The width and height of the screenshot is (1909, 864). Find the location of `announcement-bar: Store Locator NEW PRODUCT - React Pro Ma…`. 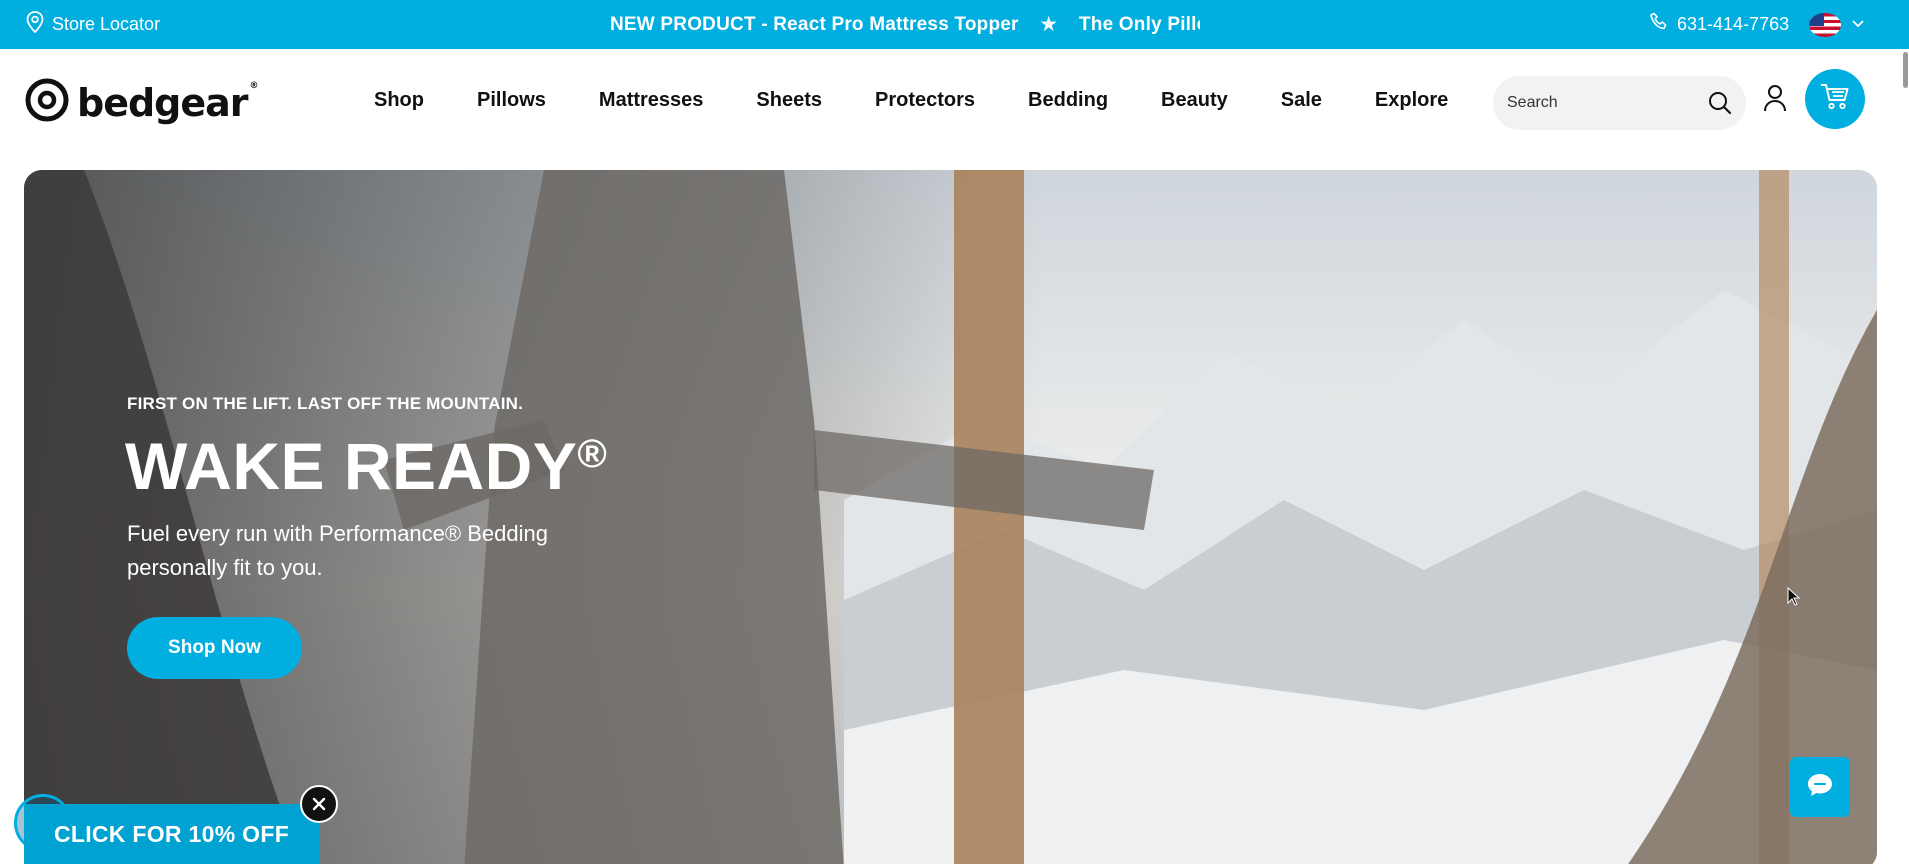

announcement-bar: Store Locator NEW PRODUCT - React Pro Ma… is located at coordinates (954, 24).